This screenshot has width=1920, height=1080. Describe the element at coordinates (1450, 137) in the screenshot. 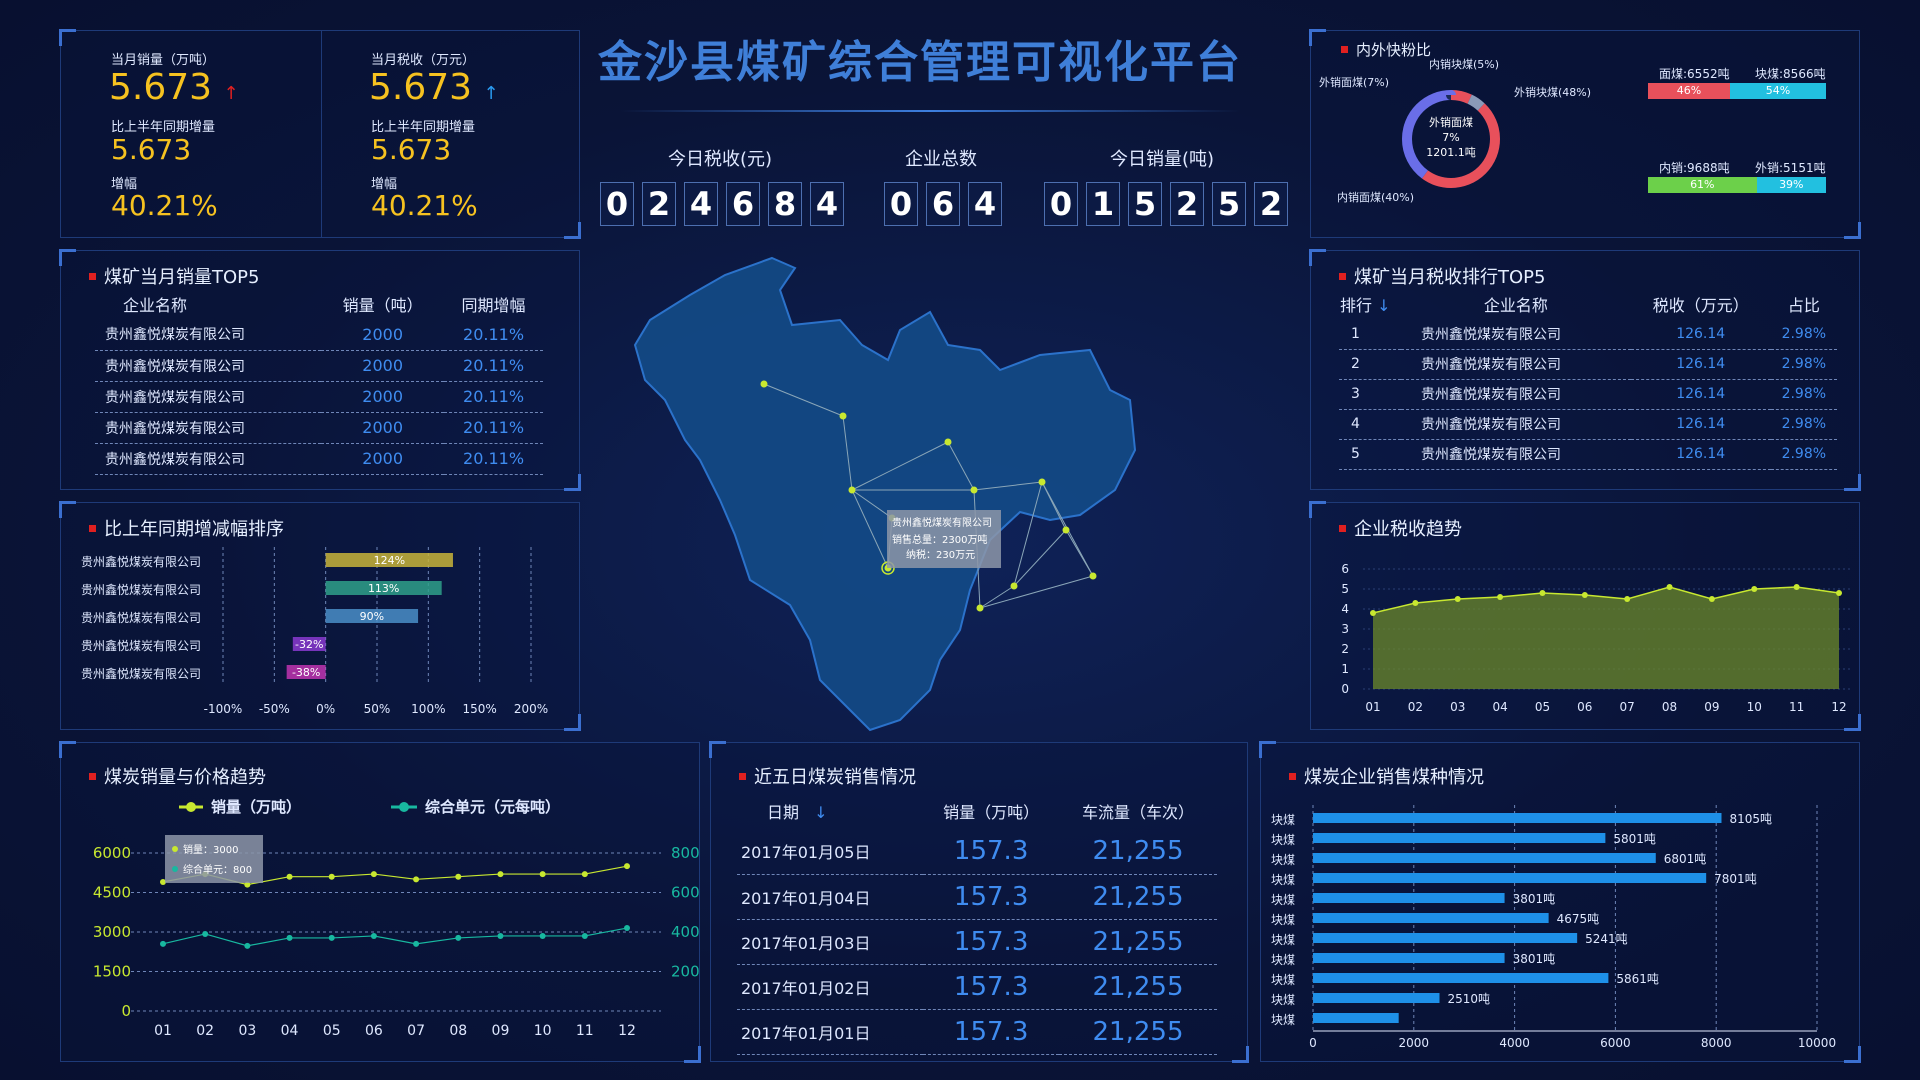

I see `donut-center-line2: 7%` at that location.